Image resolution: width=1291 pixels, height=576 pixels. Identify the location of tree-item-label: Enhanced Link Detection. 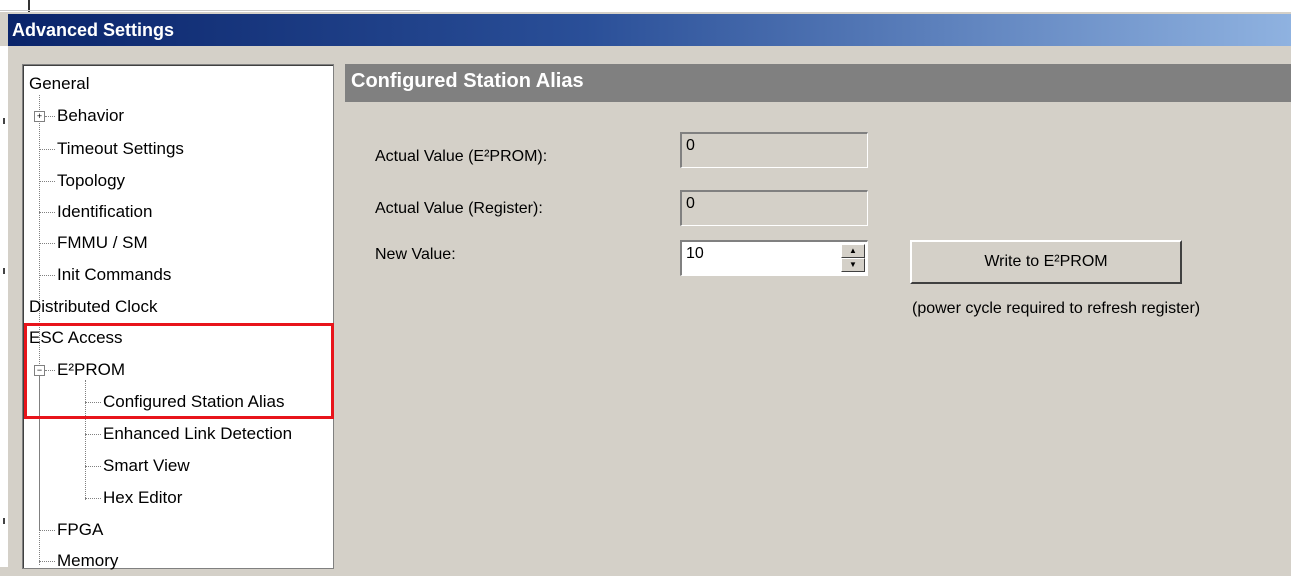
(198, 433).